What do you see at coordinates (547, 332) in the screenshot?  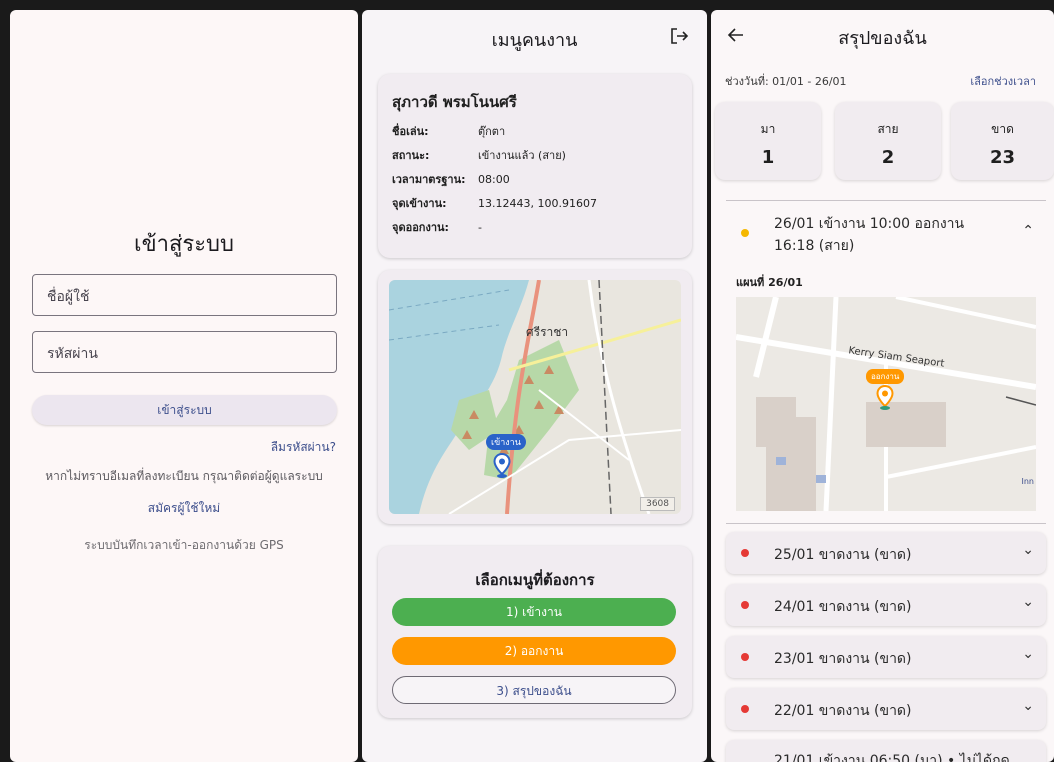 I see `map-city-label: ศรีราชา` at bounding box center [547, 332].